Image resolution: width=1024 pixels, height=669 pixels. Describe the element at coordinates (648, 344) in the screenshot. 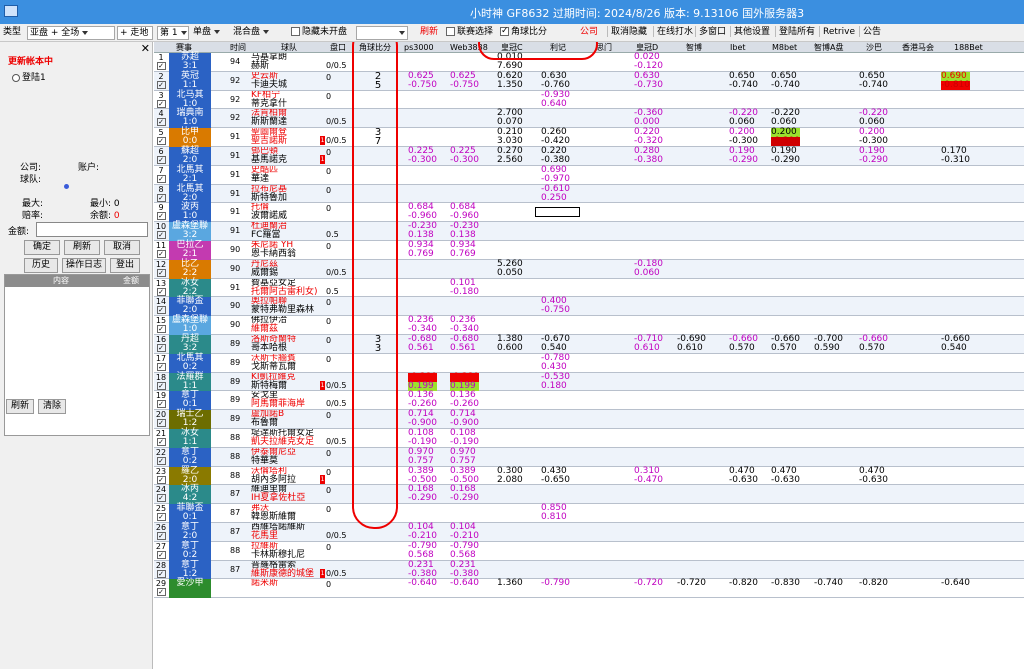

I see `odds-cell-cd: -0.710 0.610` at that location.